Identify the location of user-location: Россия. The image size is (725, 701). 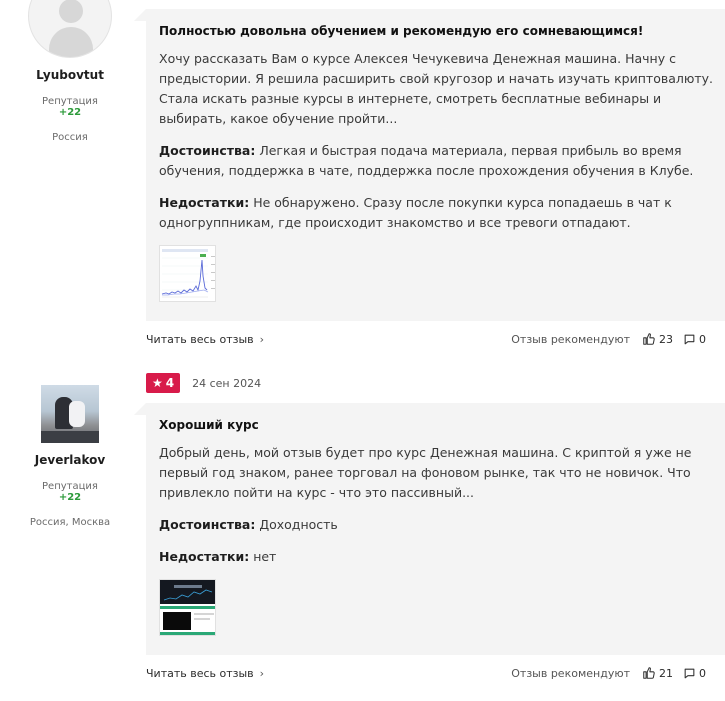
(70, 137).